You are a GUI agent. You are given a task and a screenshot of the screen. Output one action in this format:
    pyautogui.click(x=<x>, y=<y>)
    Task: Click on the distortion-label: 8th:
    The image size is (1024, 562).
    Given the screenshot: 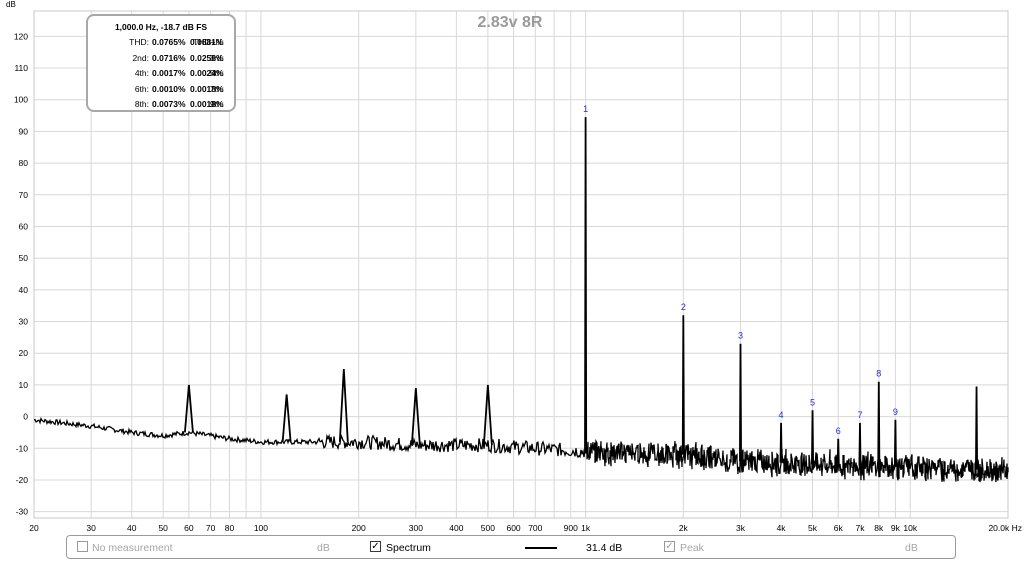 What is the action you would take?
    pyautogui.click(x=141, y=104)
    